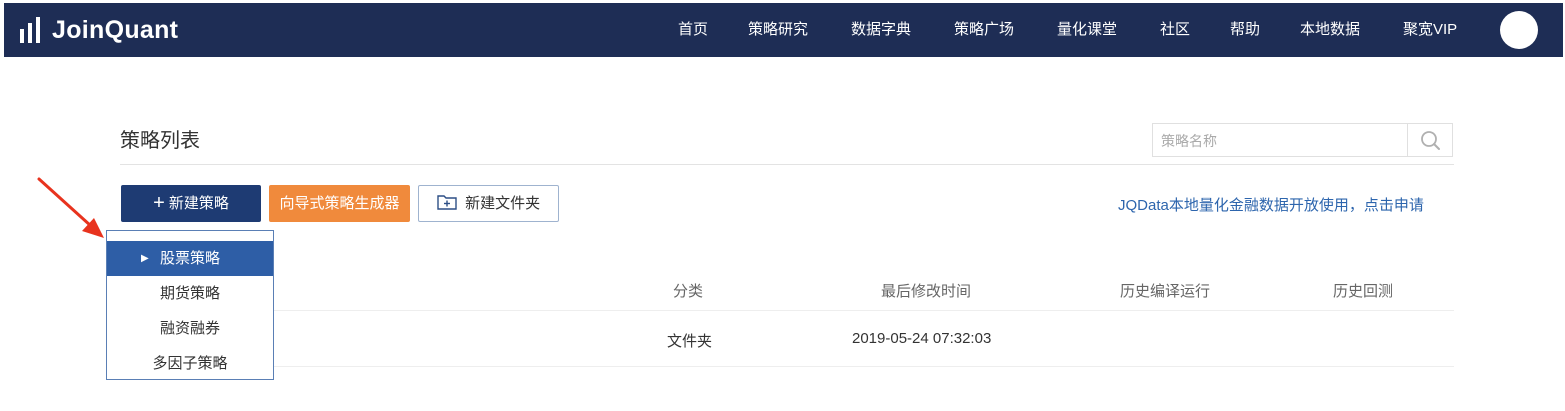  What do you see at coordinates (787, 310) in the screenshot?
I see `header-divider` at bounding box center [787, 310].